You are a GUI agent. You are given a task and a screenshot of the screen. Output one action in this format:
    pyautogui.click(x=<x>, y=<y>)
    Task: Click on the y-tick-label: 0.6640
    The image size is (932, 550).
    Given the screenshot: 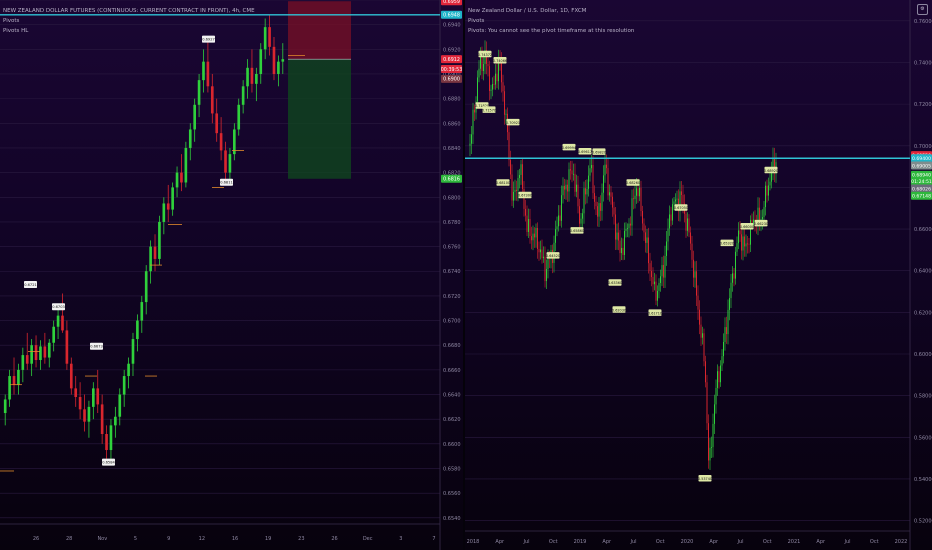 What is the action you would take?
    pyautogui.click(x=452, y=396)
    